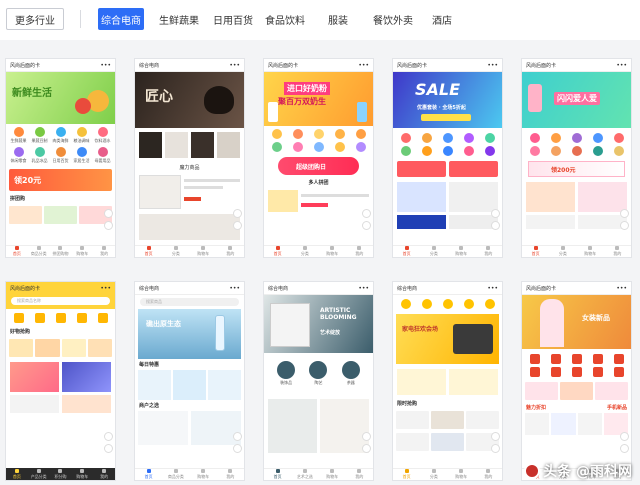 The width and height of the screenshot is (640, 485). Describe the element at coordinates (35, 19) in the screenshot. I see `more-industries-button: 更多行业` at that location.